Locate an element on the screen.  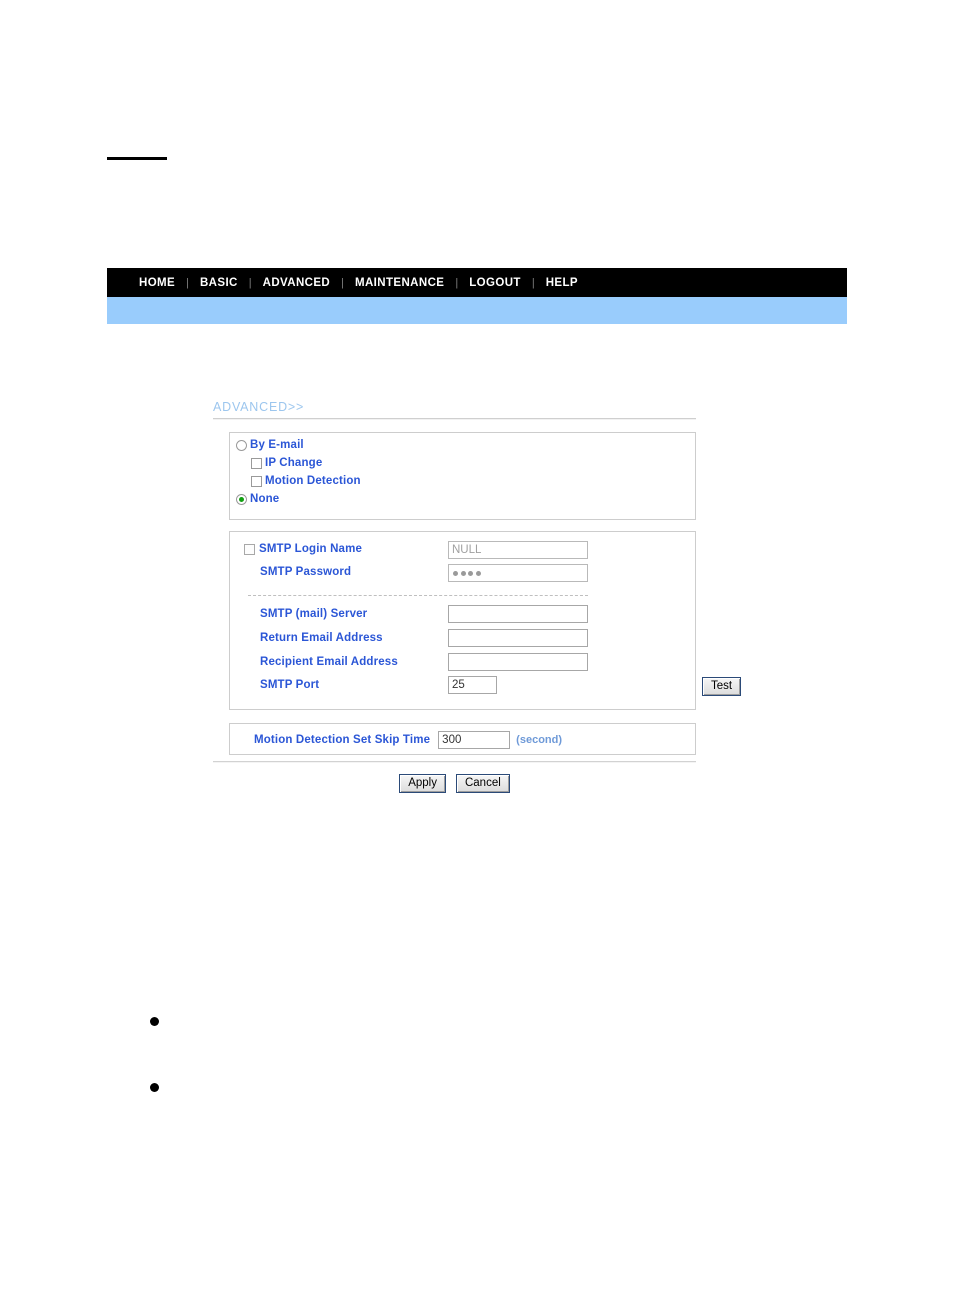
nav-item-help: HELP is located at coordinates (562, 283).